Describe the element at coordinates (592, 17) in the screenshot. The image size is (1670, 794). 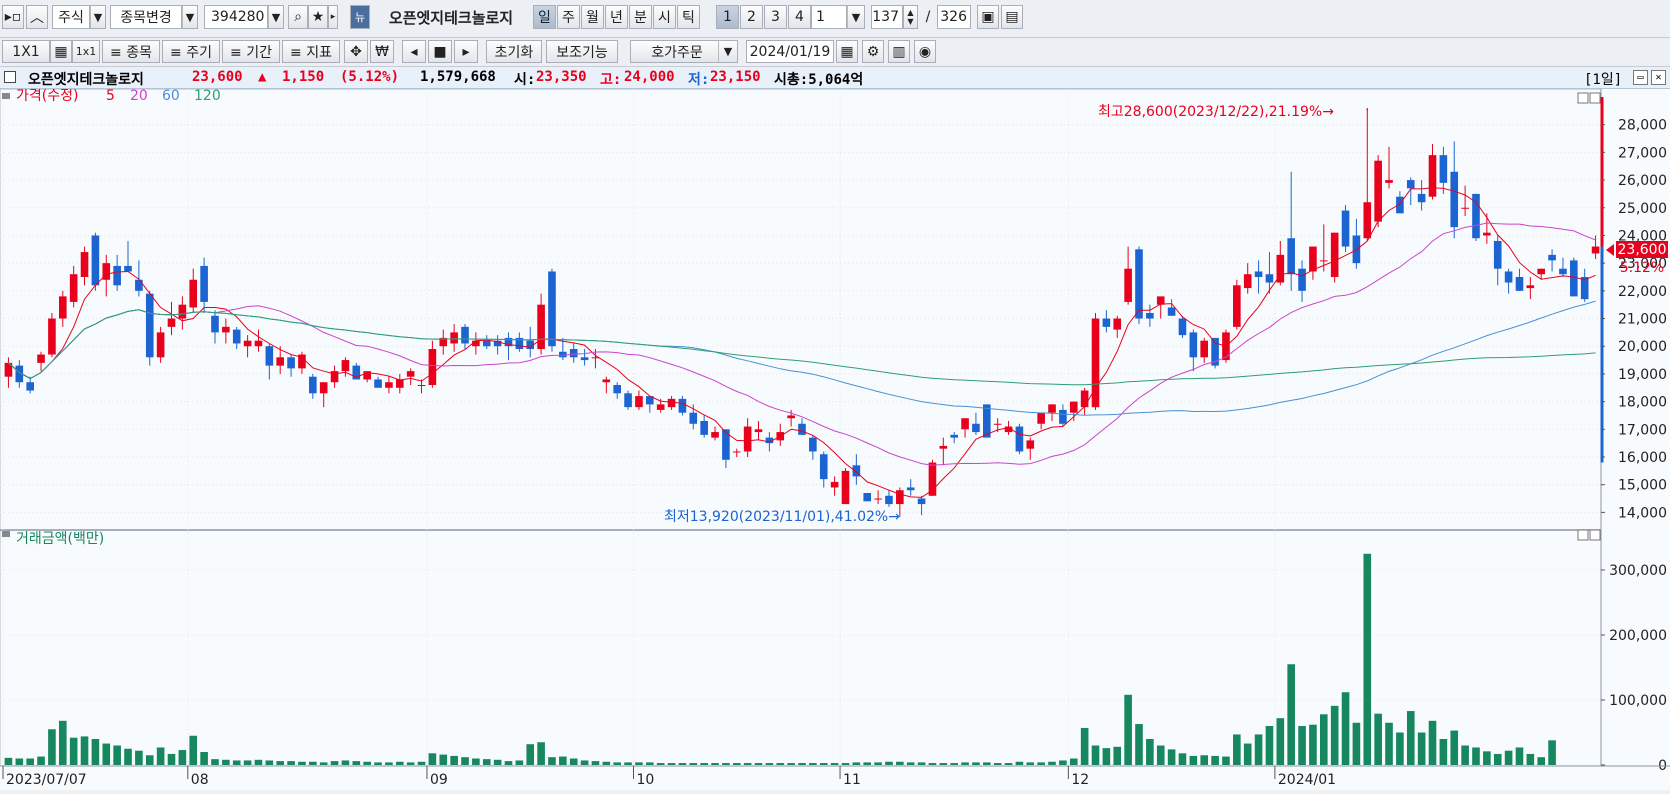
I see `period-tab-2: 월` at that location.